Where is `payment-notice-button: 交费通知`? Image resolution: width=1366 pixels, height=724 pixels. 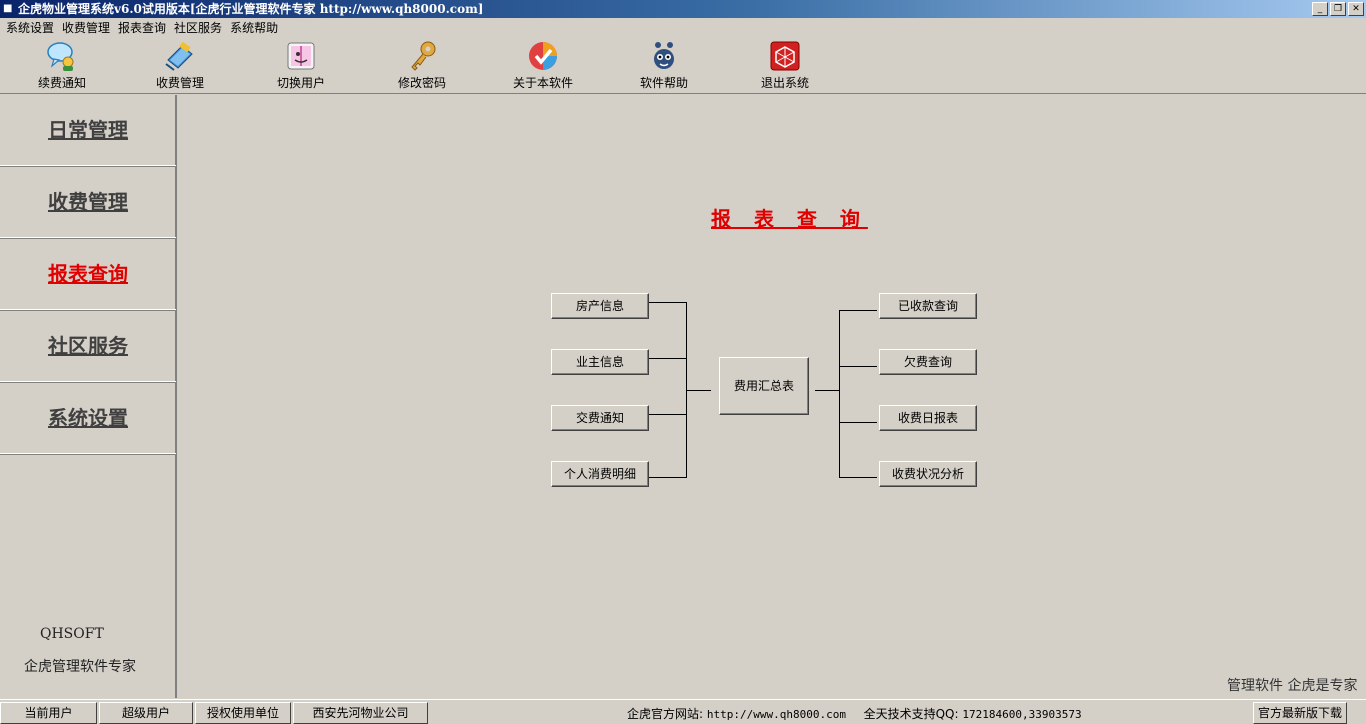
payment-notice-button: 交费通知 is located at coordinates (600, 418).